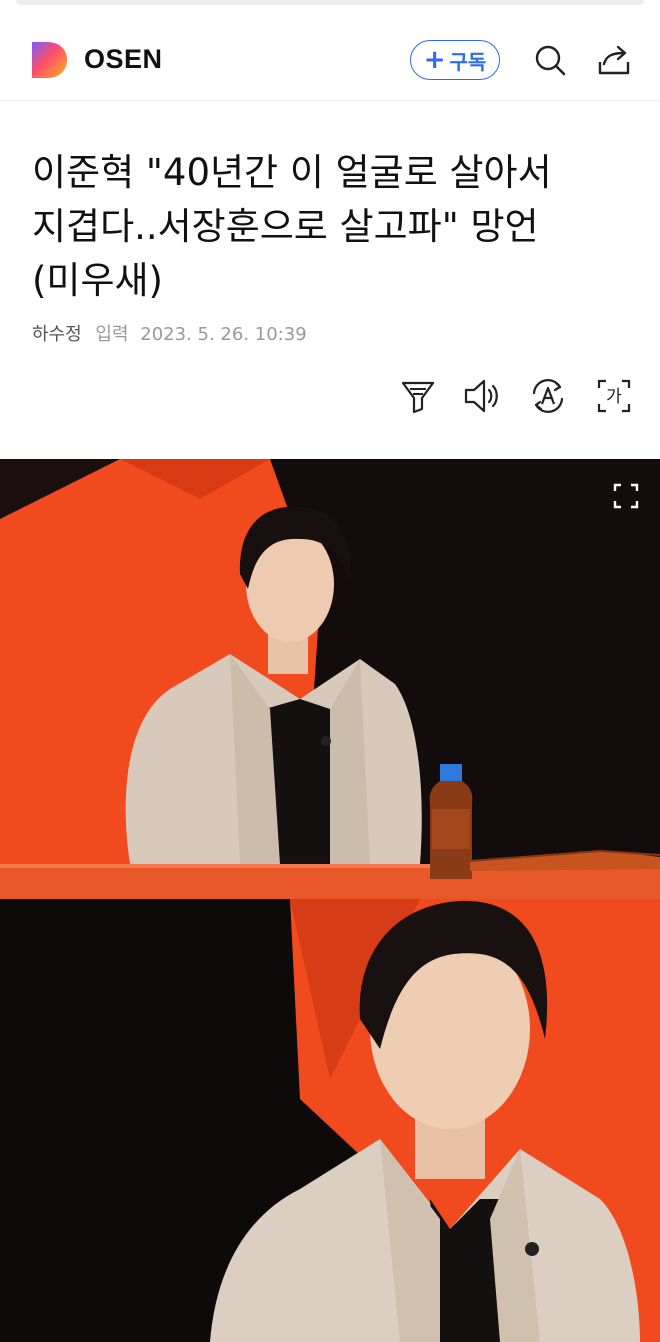 The height and width of the screenshot is (1342, 660). I want to click on brand-name: OSEN, so click(123, 59).